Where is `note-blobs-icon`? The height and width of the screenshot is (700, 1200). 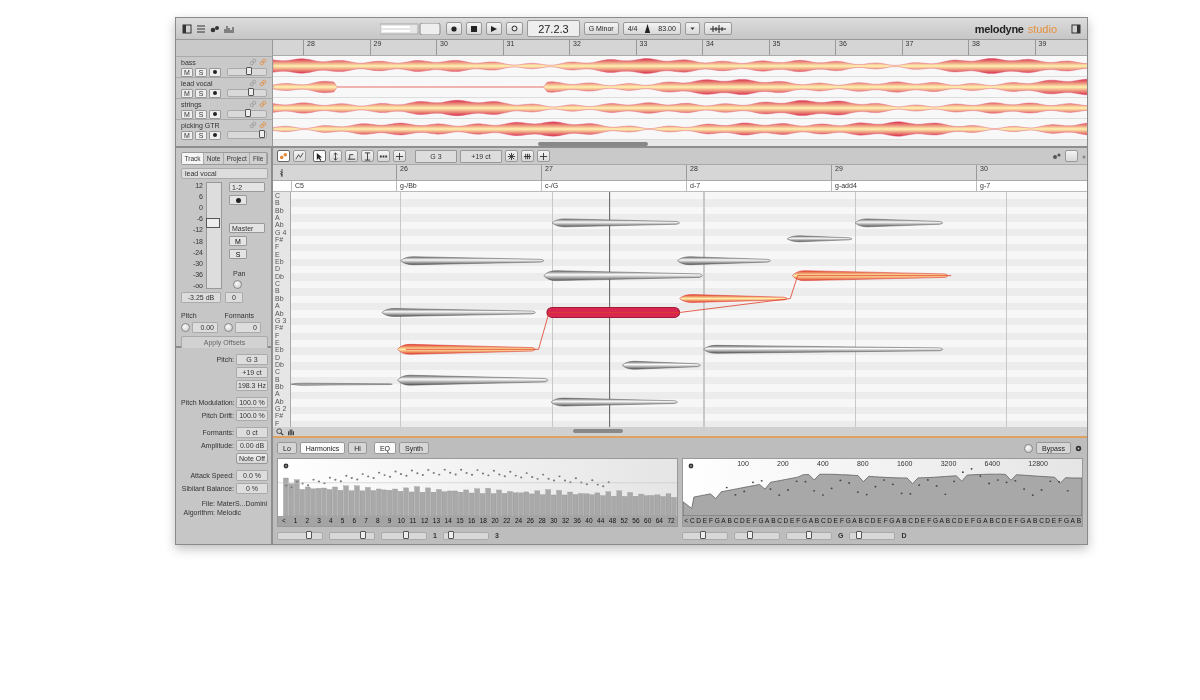 note-blobs-icon is located at coordinates (283, 156).